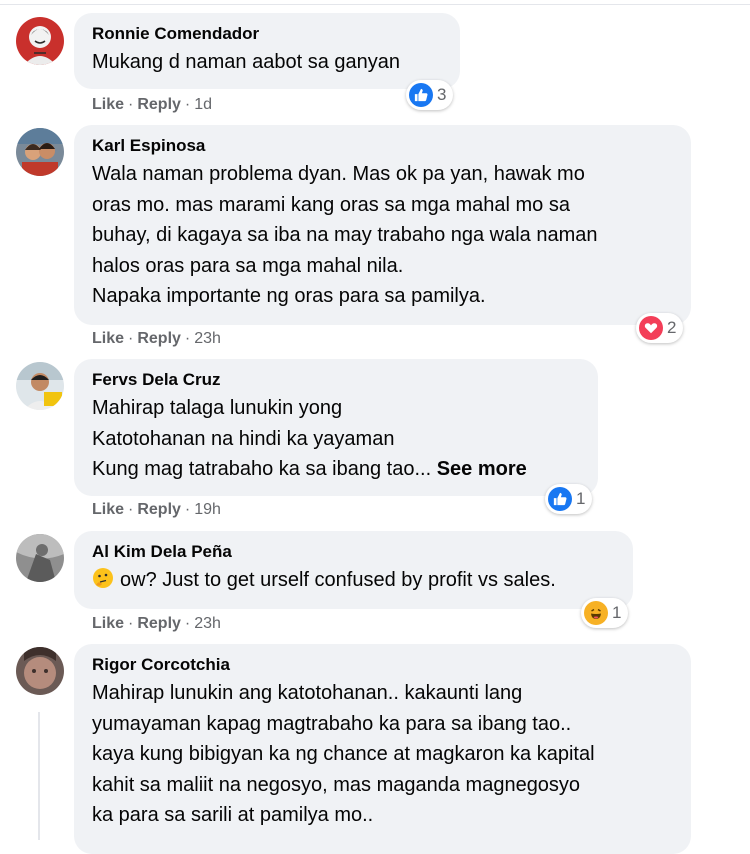 The image size is (750, 854). What do you see at coordinates (243, 438) in the screenshot?
I see `comment-line: Katotohanan na hindi ka yayaman` at bounding box center [243, 438].